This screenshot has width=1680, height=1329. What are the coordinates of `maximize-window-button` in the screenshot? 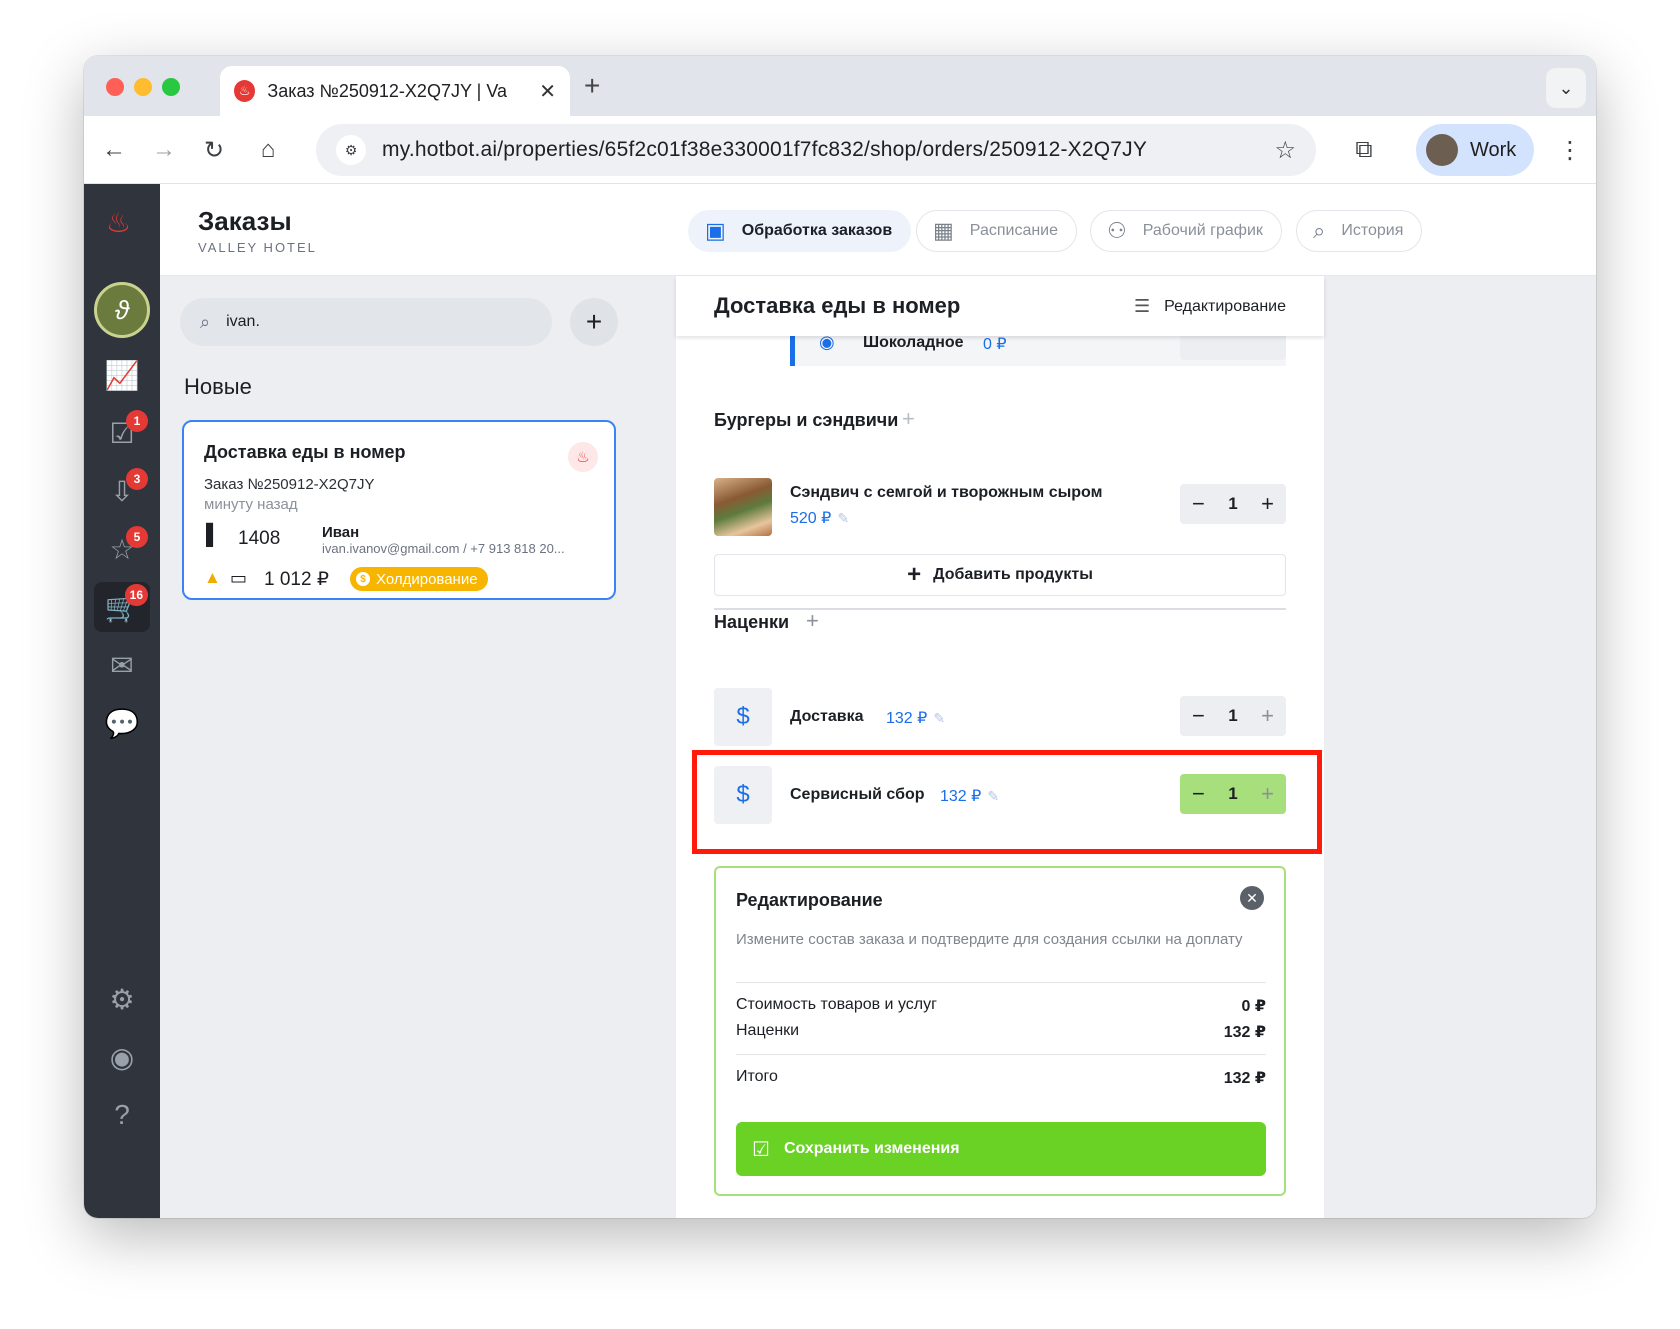 It's located at (171, 87).